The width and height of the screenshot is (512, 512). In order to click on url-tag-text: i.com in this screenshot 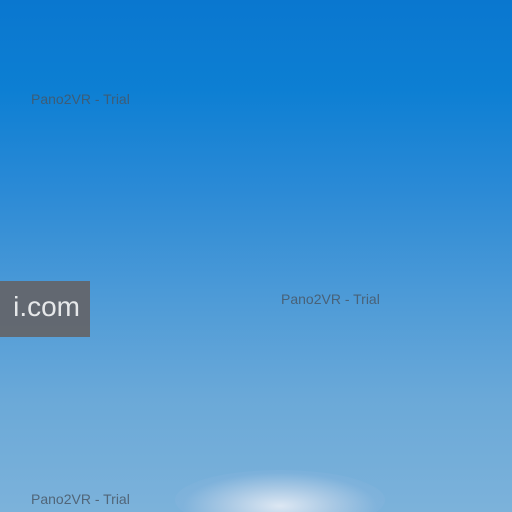, I will do `click(46, 306)`.